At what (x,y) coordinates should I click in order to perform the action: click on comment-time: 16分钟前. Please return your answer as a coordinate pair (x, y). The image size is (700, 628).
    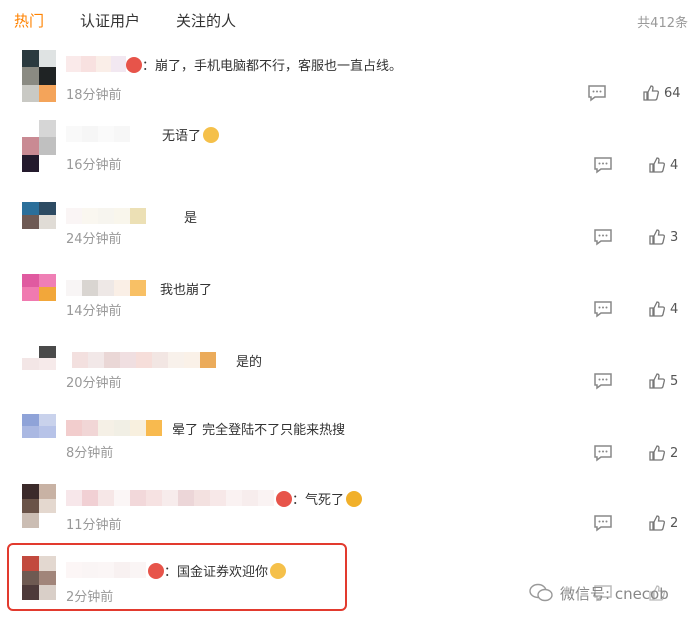
    Looking at the image, I should click on (94, 165).